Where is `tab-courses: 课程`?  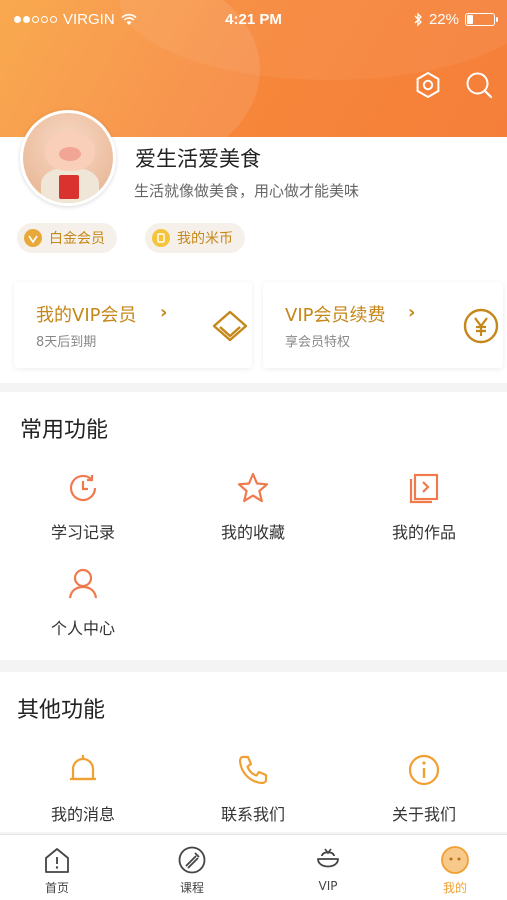 tab-courses: 课程 is located at coordinates (192, 870).